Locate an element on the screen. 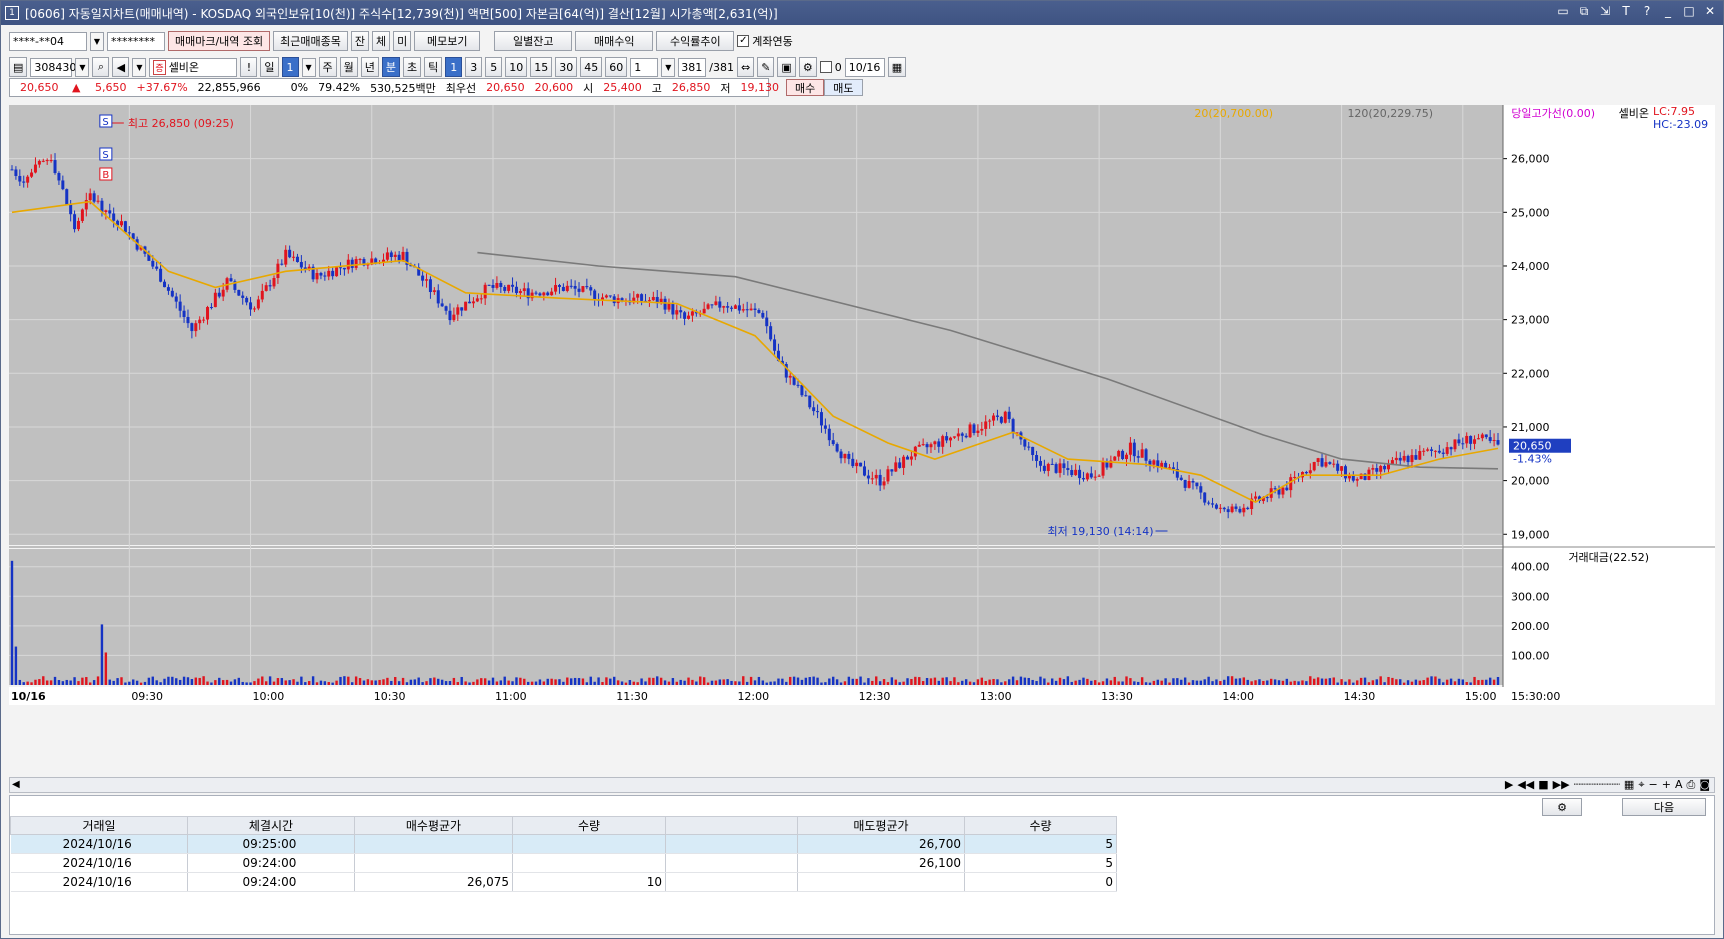 This screenshot has height=939, width=1724. date-input: 10/16 is located at coordinates (864, 67).